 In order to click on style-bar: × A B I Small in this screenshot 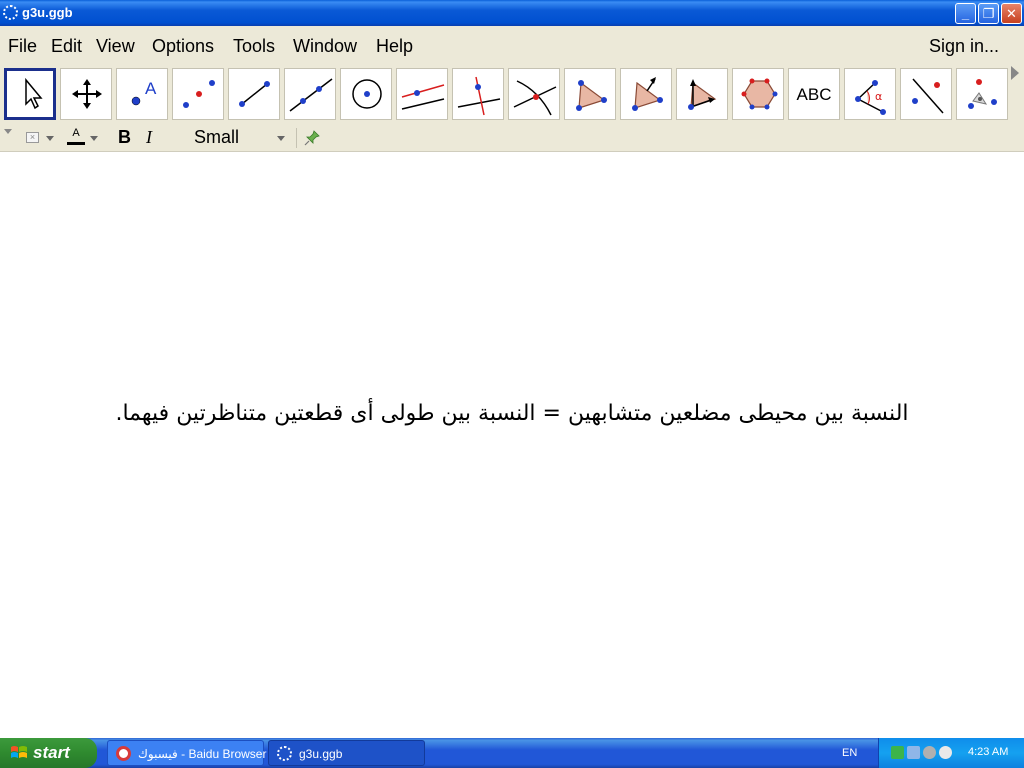, I will do `click(512, 138)`.